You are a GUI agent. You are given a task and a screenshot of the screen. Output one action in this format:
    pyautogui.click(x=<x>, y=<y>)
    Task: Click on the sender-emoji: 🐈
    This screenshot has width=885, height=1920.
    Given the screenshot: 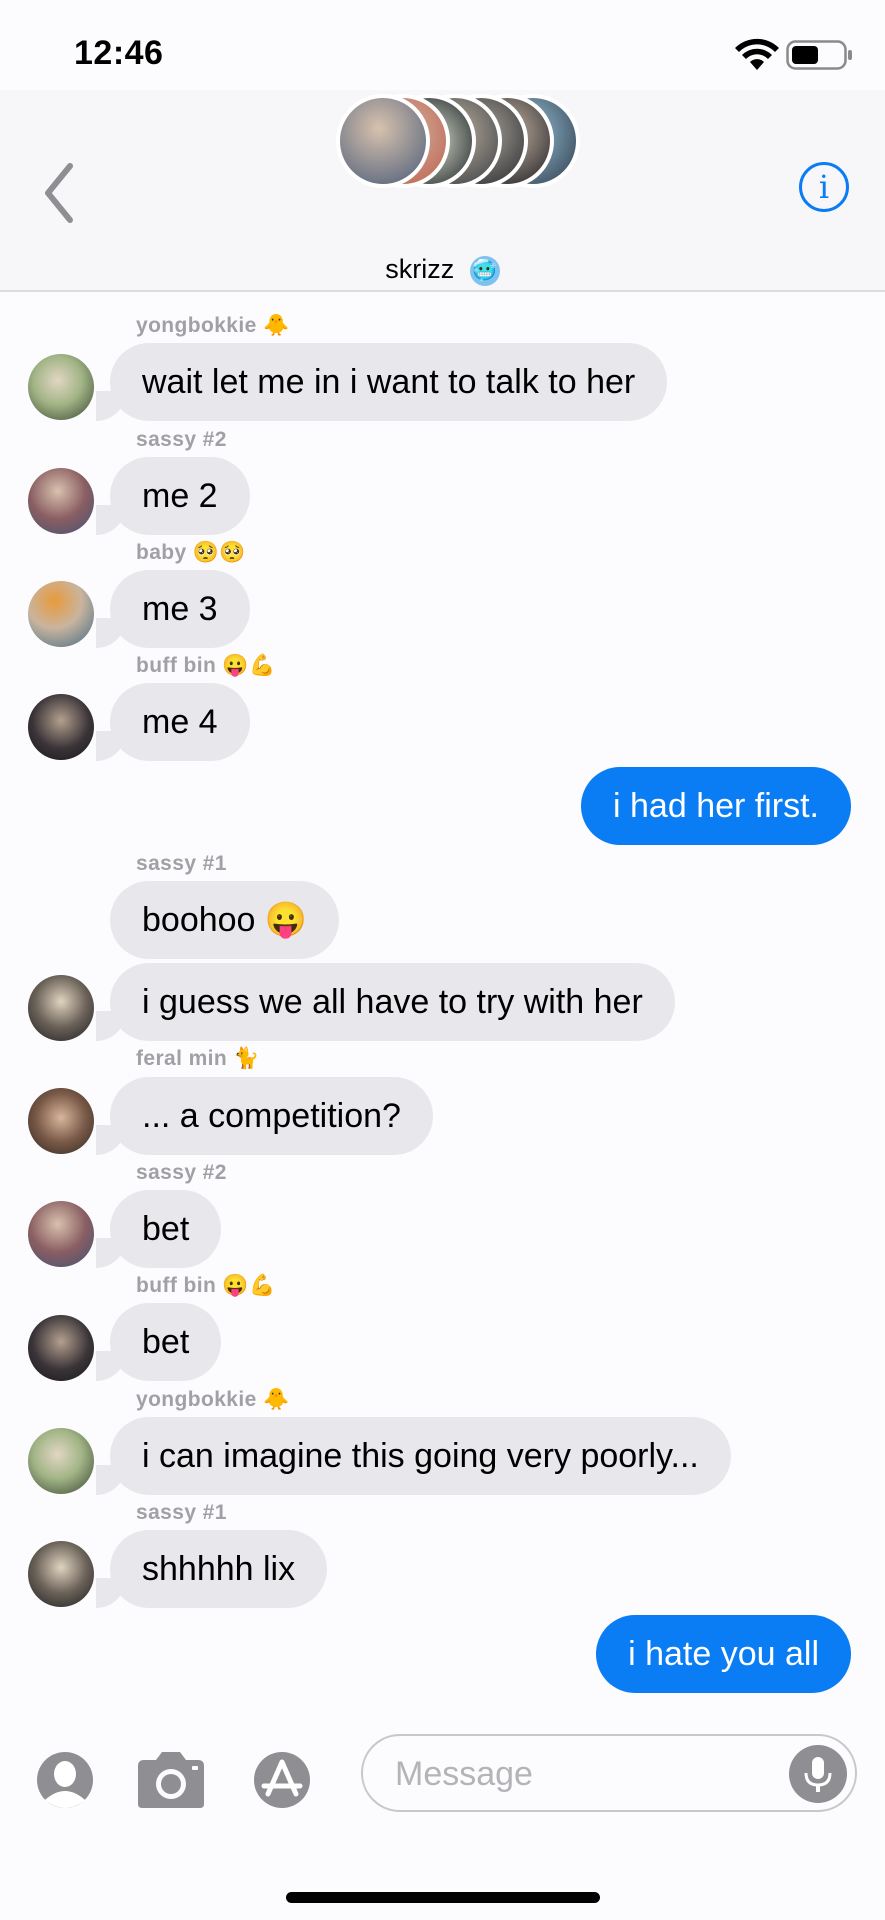 What is the action you would take?
    pyautogui.click(x=246, y=1058)
    